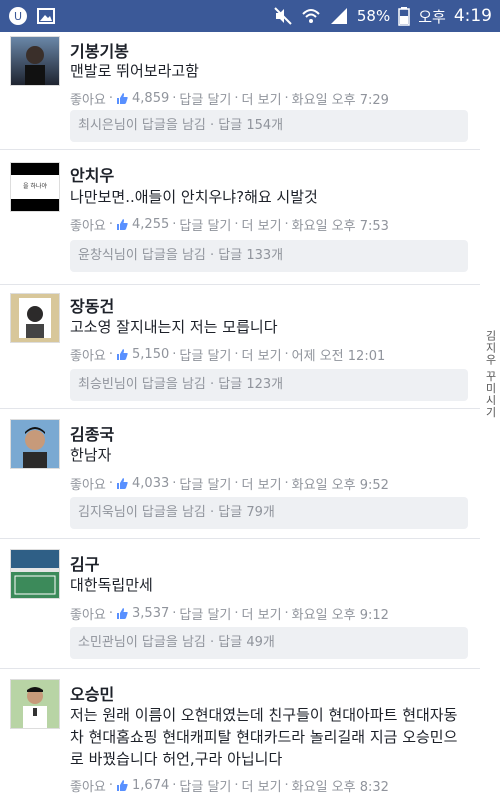  What do you see at coordinates (151, 785) in the screenshot?
I see `like-count: 1,674` at bounding box center [151, 785].